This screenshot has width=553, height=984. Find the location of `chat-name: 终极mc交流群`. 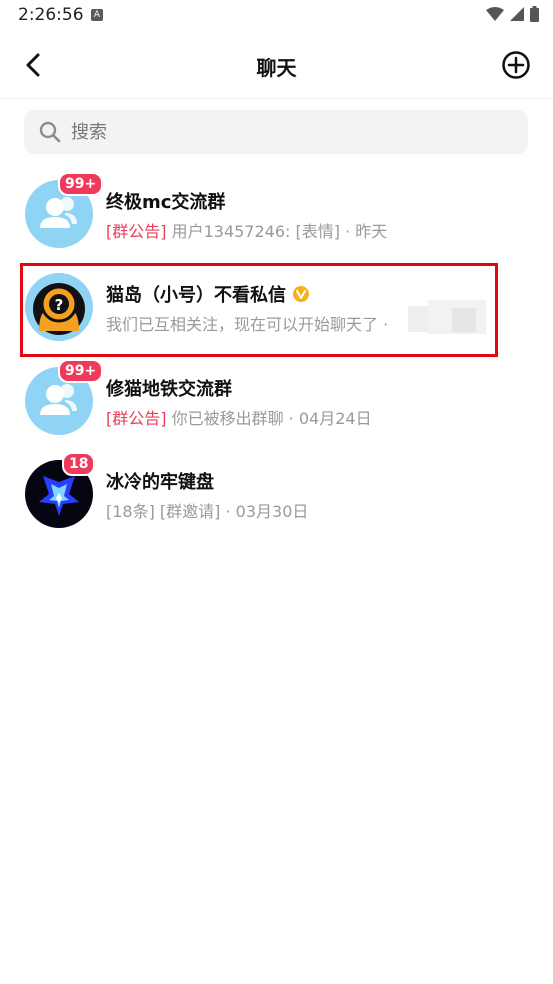

chat-name: 终极mc交流群 is located at coordinates (165, 201).